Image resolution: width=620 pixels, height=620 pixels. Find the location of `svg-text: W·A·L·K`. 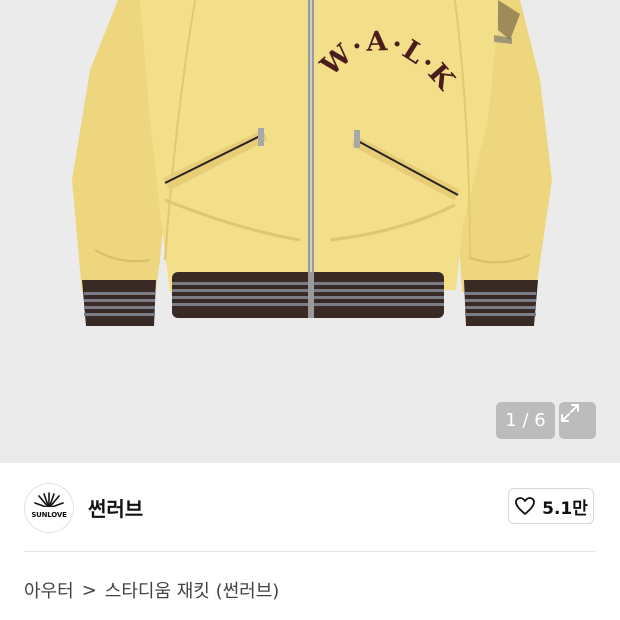

svg-text: W·A·L·K is located at coordinates (387, 61).